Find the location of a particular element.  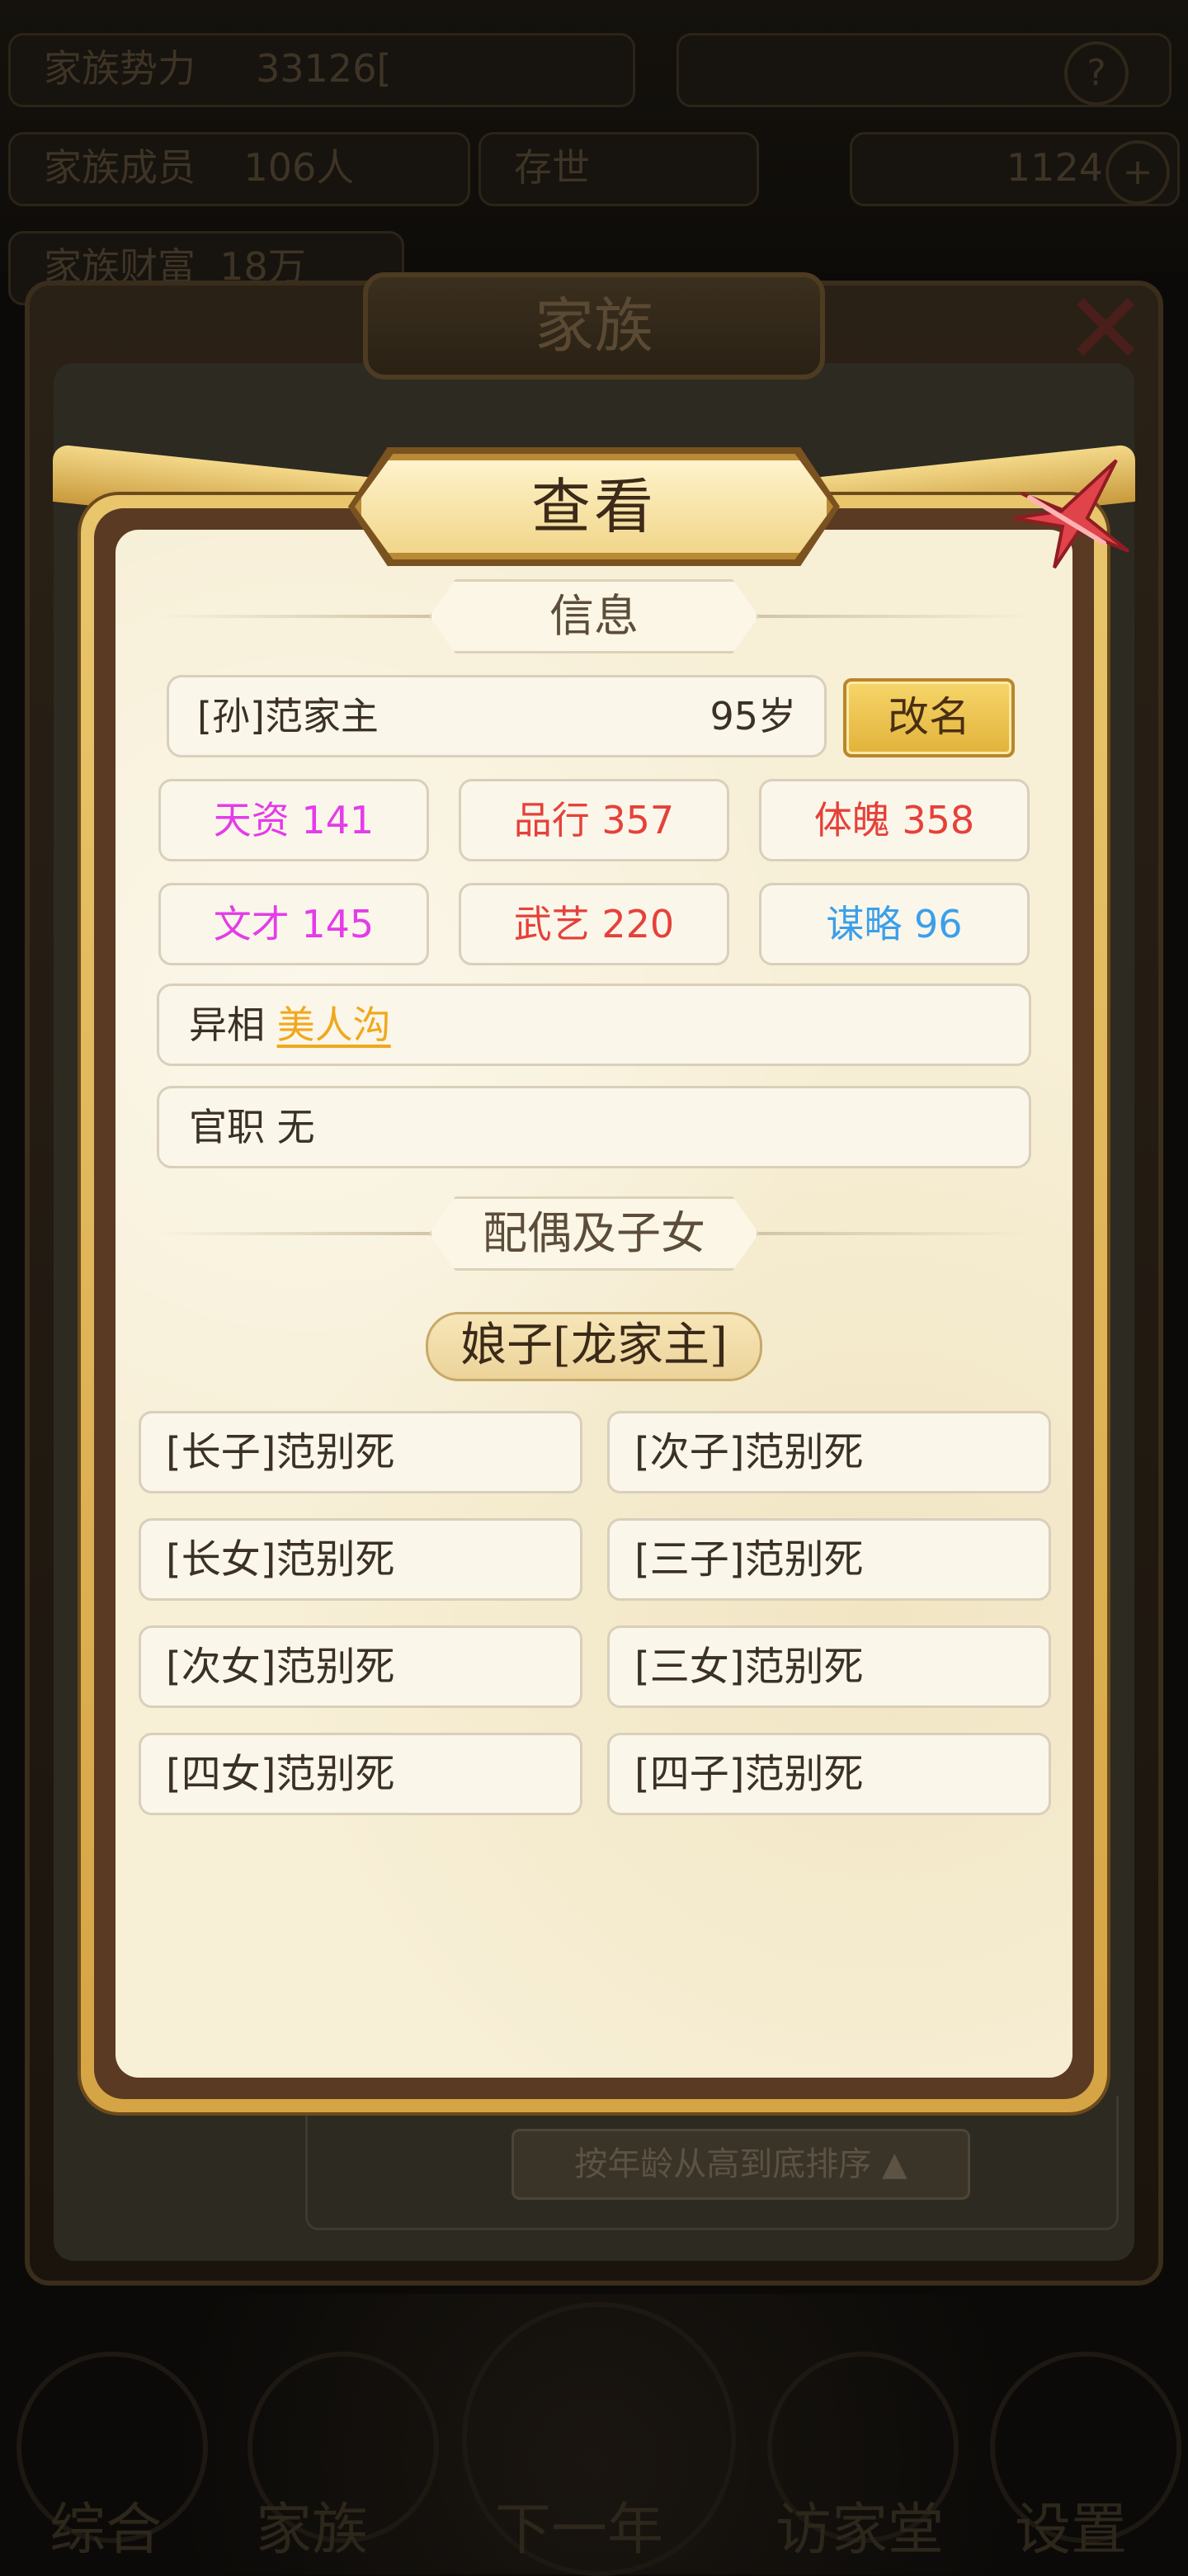

sort-label: 按年龄从高到底排序 is located at coordinates (723, 2164).